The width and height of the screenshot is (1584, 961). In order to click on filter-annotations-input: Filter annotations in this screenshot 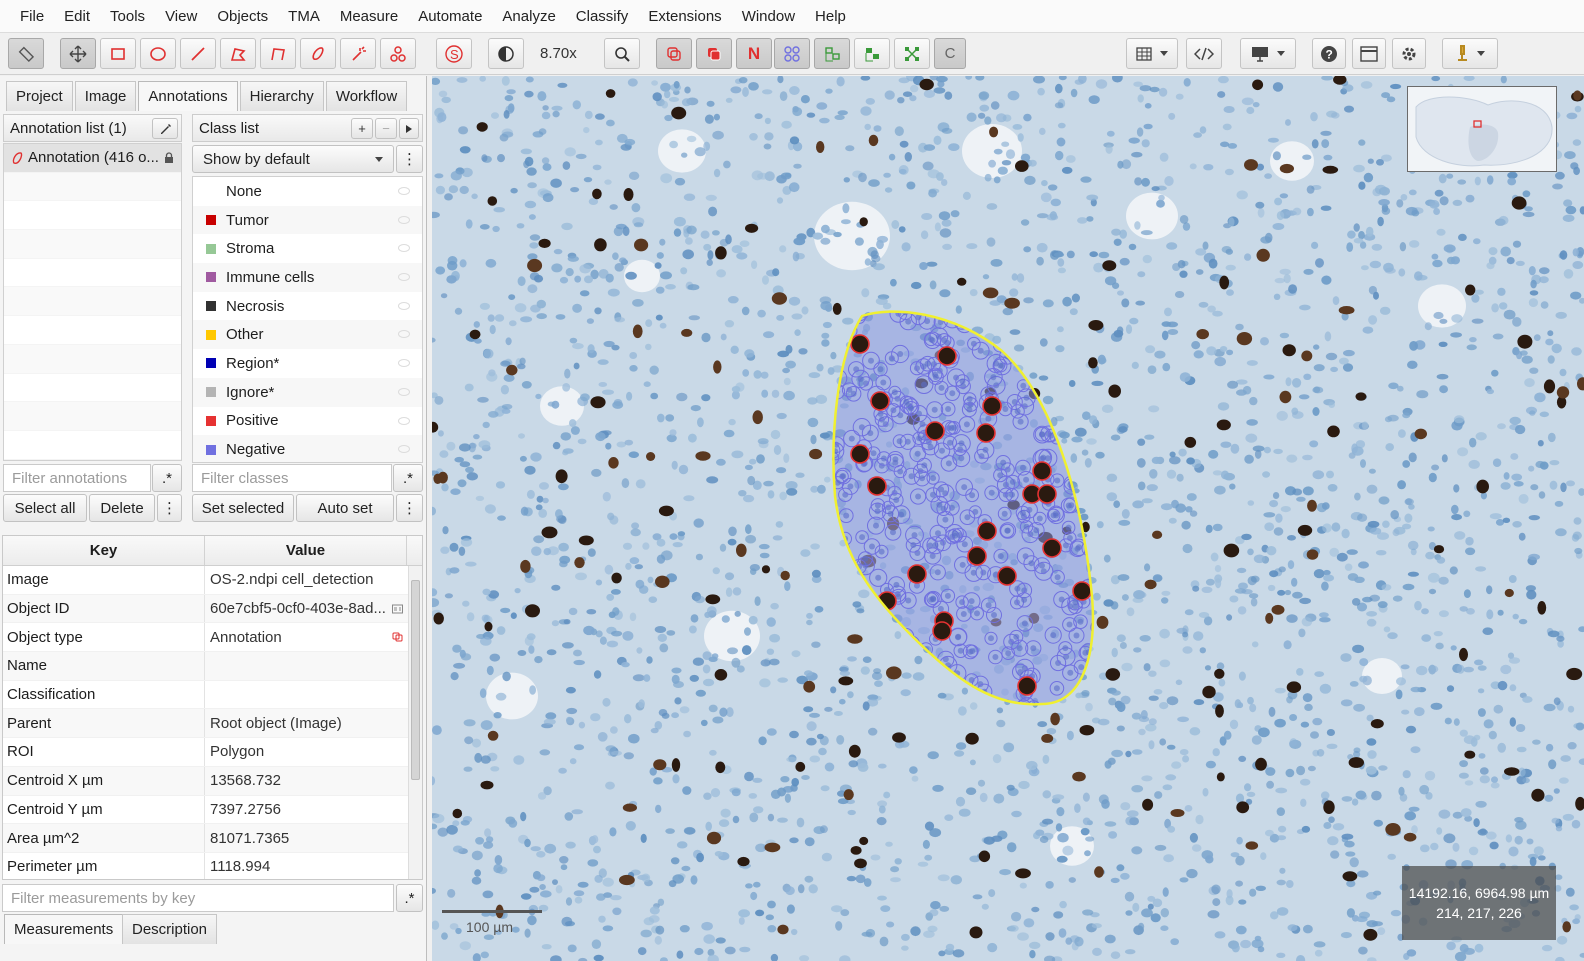, I will do `click(77, 478)`.